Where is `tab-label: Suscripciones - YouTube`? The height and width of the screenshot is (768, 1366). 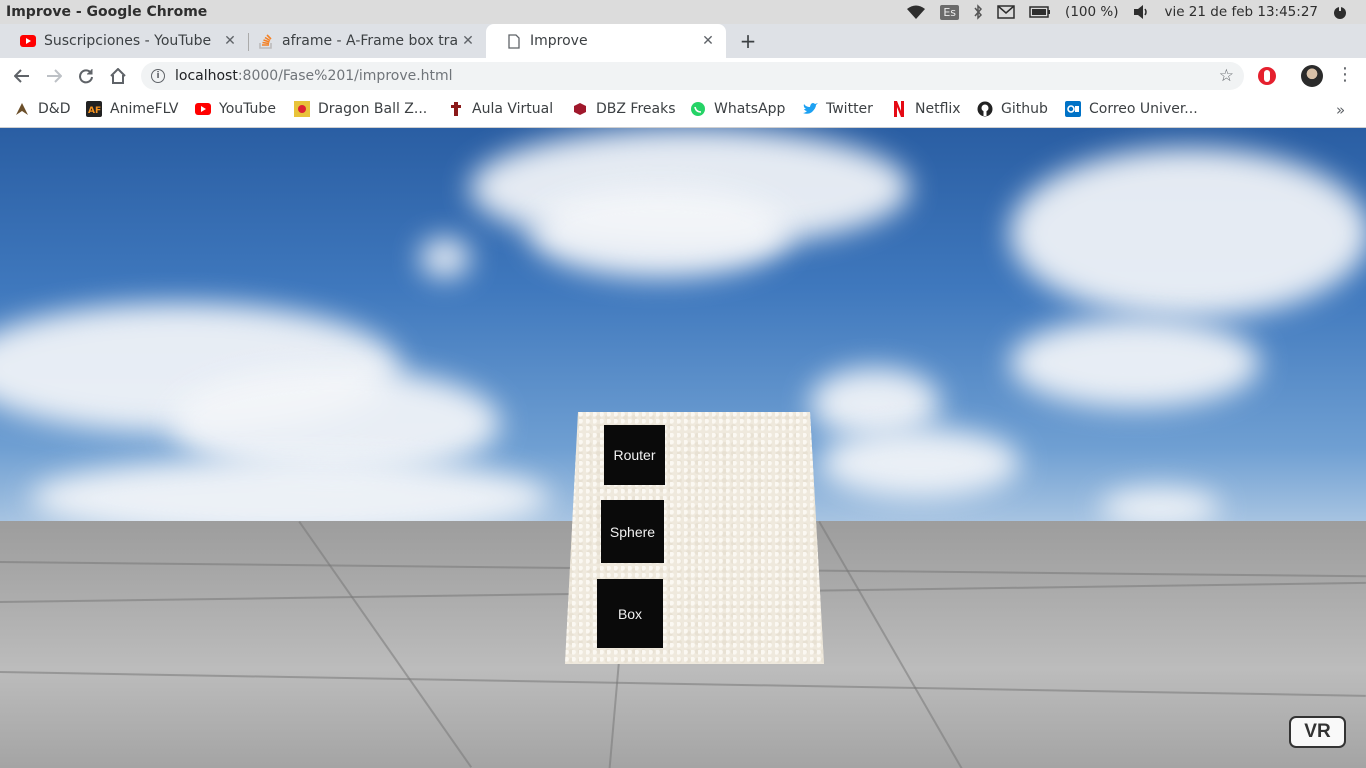 tab-label: Suscripciones - YouTube is located at coordinates (128, 41).